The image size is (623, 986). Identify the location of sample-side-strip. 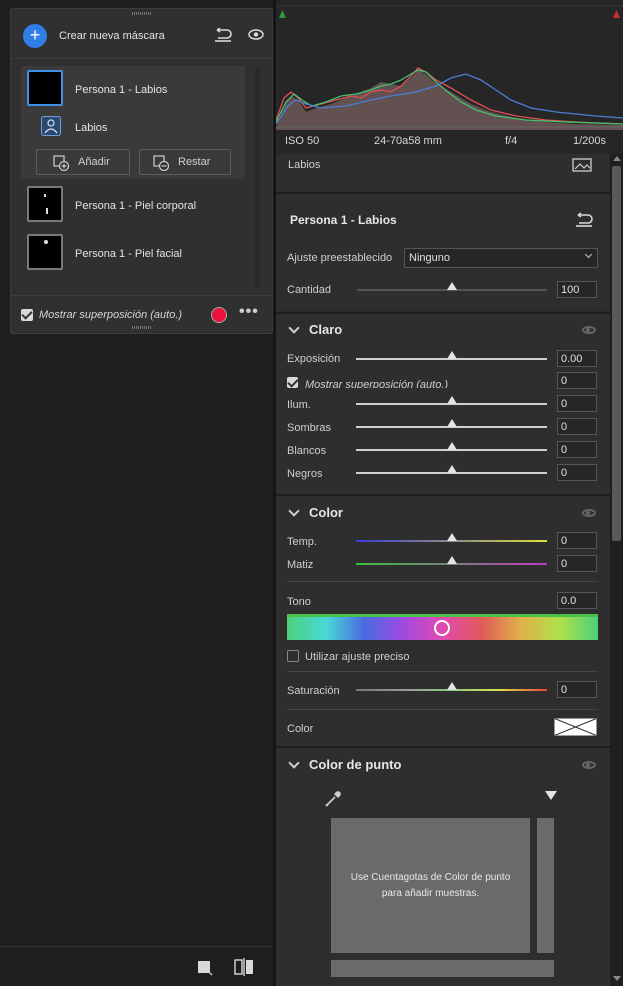
(545, 885).